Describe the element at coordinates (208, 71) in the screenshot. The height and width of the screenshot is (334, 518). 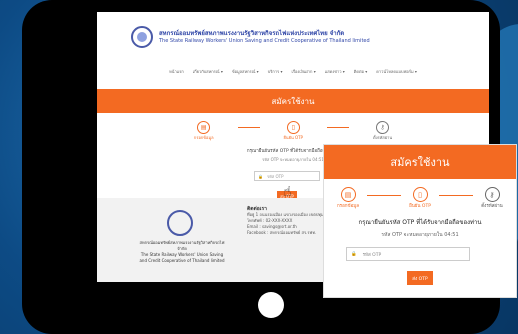
I see `nav-item-about: เกี่ยวกับสหกรณ์ ▾` at that location.